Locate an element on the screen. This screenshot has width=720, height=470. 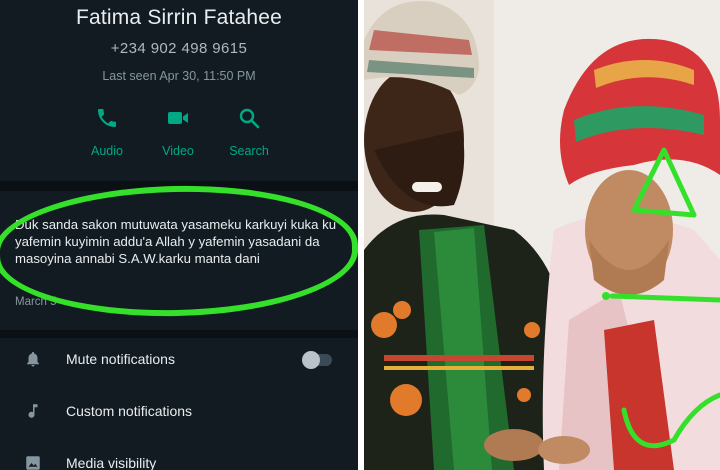
contact-actions-bar: Audio Video Search is located at coordinates (179, 136).